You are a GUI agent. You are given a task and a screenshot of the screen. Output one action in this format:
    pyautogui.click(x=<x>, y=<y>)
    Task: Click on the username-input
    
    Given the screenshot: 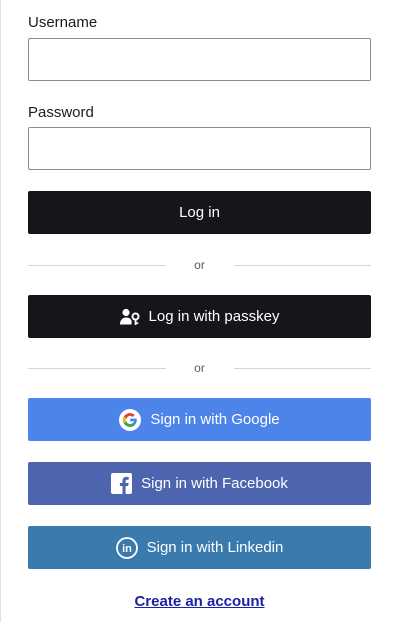 What is the action you would take?
    pyautogui.click(x=199, y=59)
    